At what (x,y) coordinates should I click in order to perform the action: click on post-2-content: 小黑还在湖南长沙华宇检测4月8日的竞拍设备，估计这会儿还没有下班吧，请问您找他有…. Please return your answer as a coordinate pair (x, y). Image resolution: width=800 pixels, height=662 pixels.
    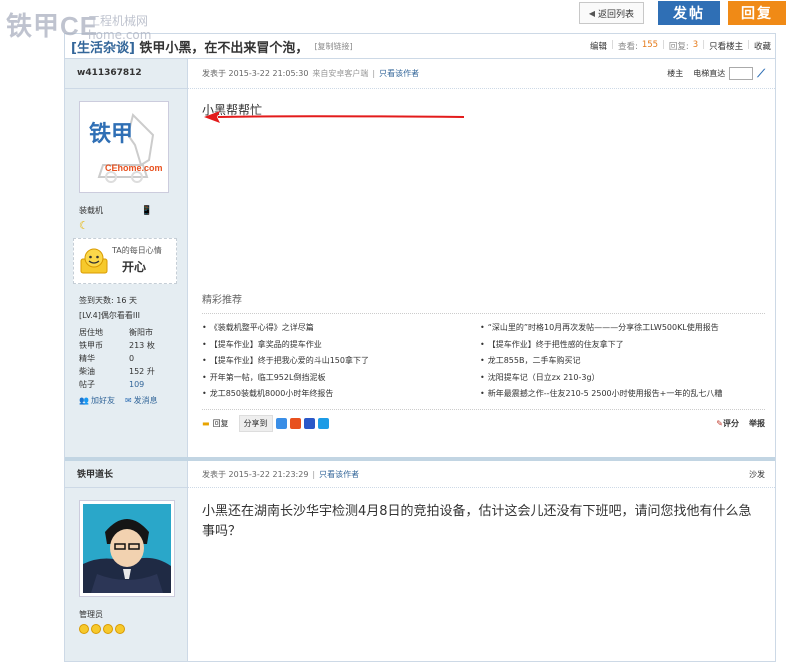
    Looking at the image, I should click on (477, 521).